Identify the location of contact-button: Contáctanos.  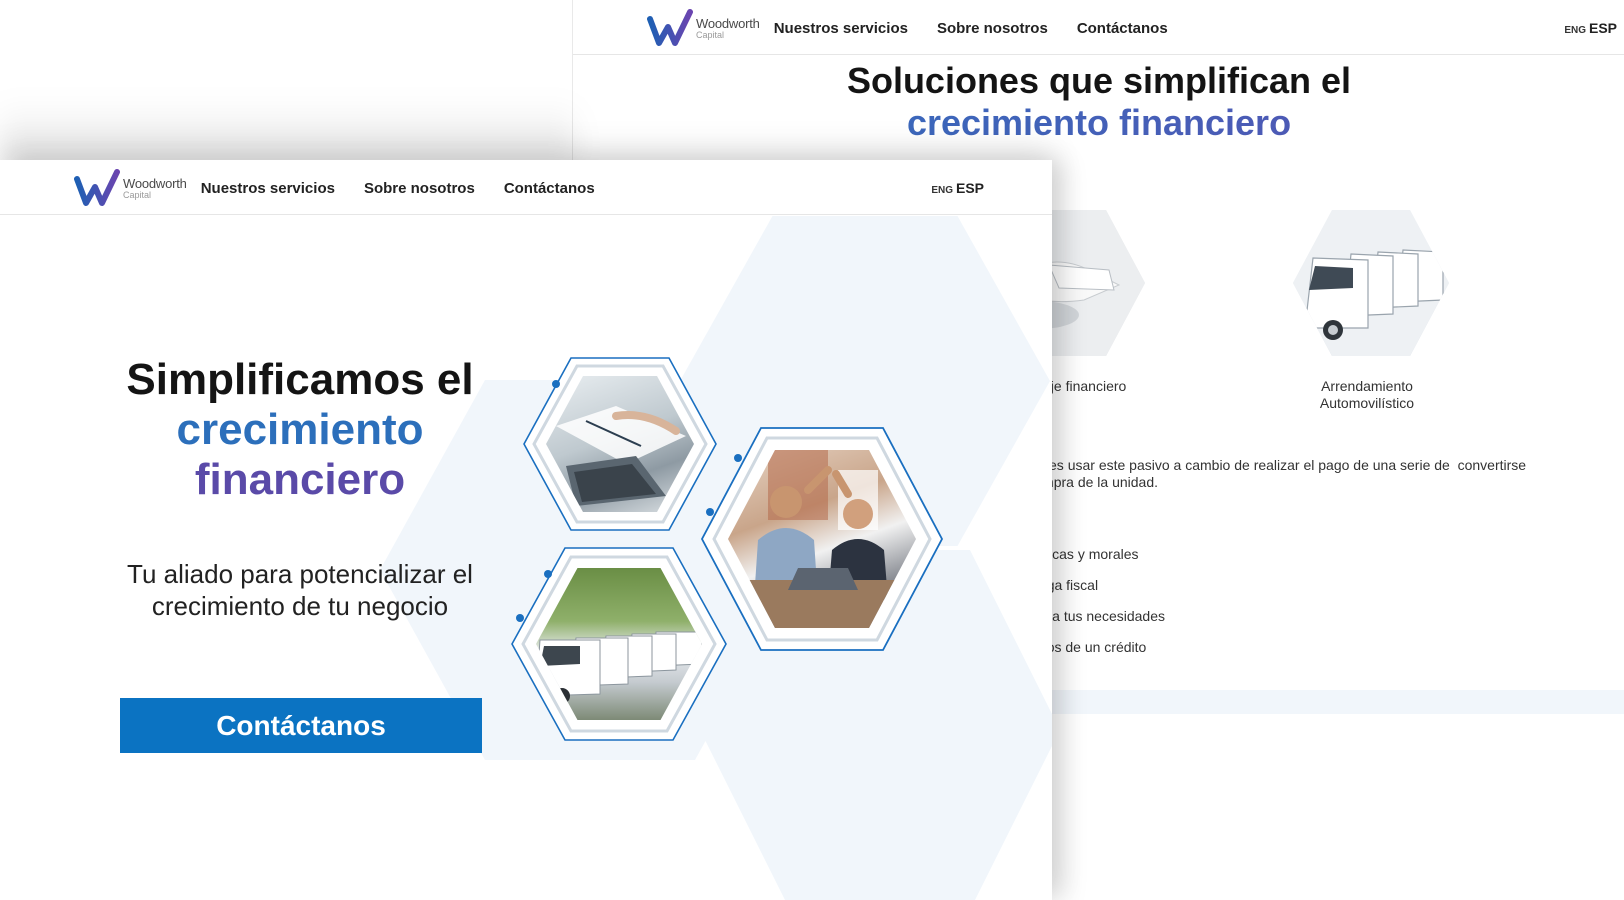
(301, 725).